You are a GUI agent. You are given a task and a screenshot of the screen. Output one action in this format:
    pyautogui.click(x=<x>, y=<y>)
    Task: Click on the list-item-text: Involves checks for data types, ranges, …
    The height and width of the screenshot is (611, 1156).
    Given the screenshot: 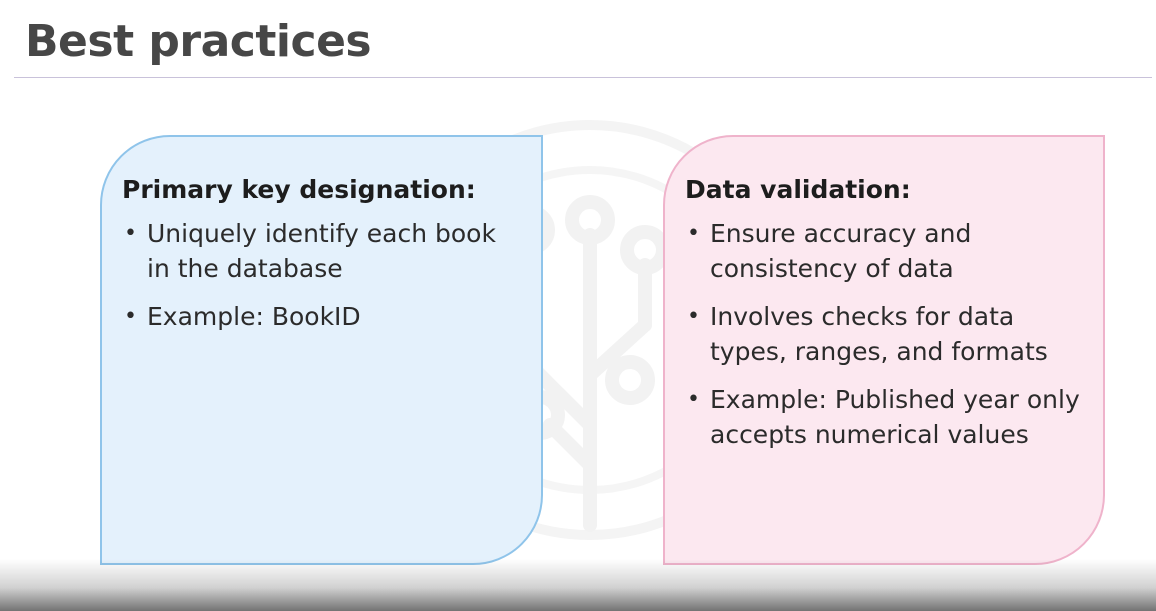 What is the action you would take?
    pyautogui.click(x=879, y=334)
    